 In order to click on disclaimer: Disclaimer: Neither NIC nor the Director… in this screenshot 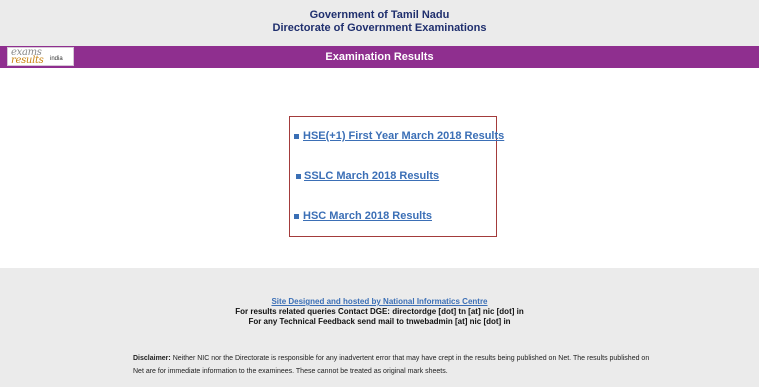, I will do `click(393, 365)`.